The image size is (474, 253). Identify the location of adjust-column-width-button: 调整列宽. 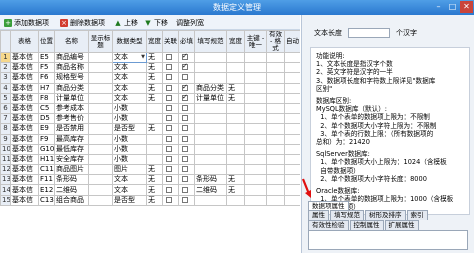
(190, 22).